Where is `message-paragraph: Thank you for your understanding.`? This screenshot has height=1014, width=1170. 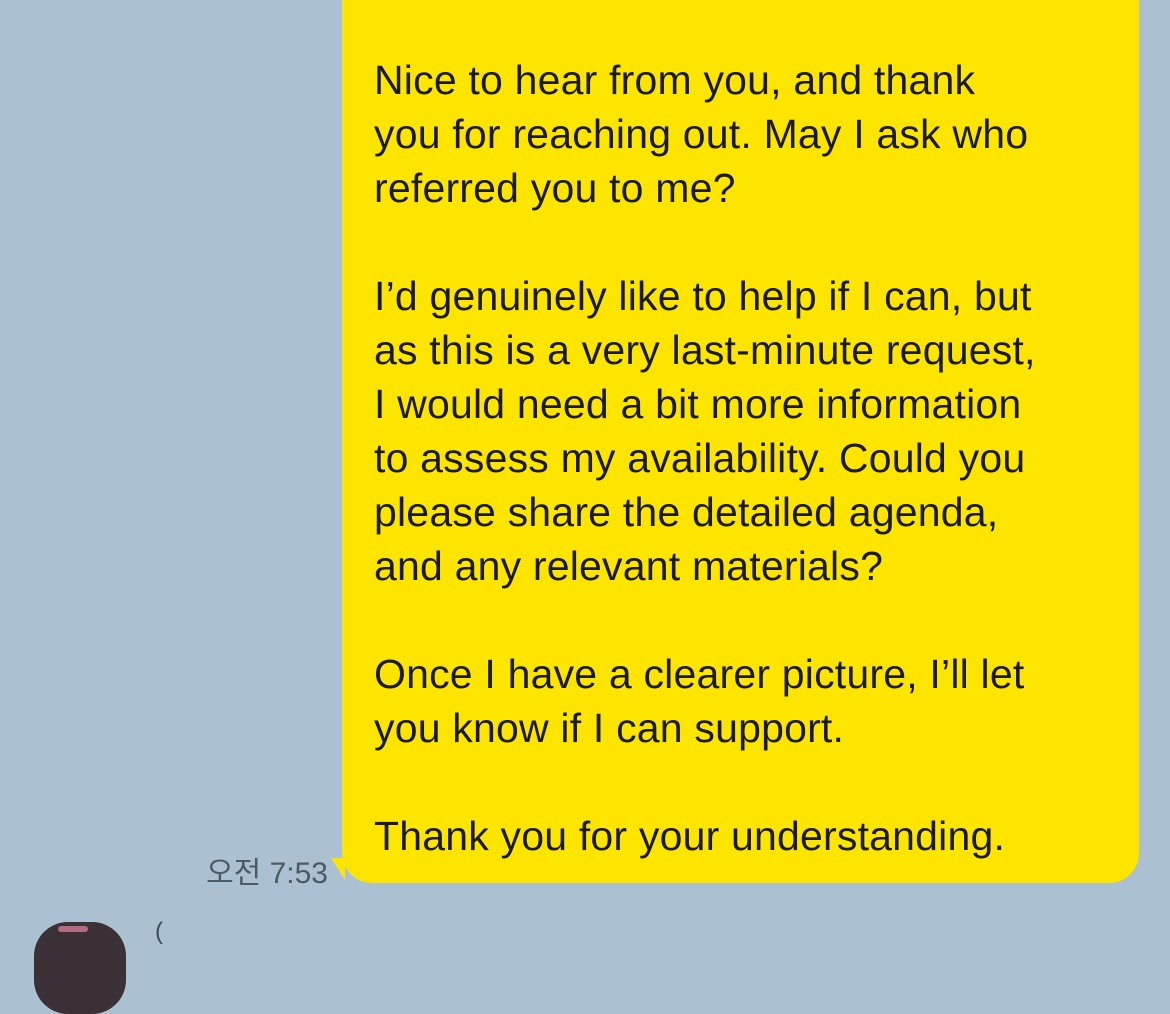 message-paragraph: Thank you for your understanding. is located at coordinates (690, 836).